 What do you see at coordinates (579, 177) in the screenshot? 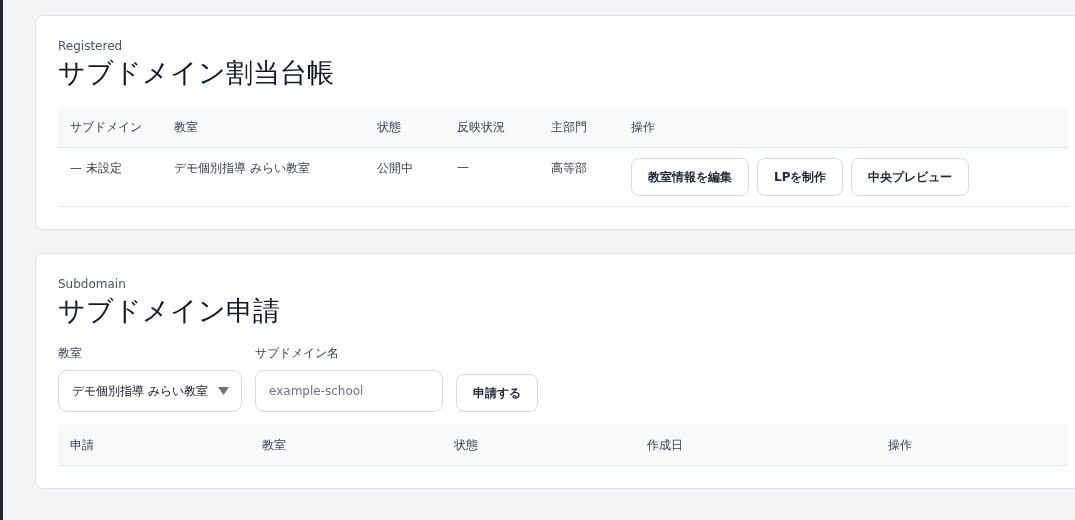
I see `table-cell: 高等部` at bounding box center [579, 177].